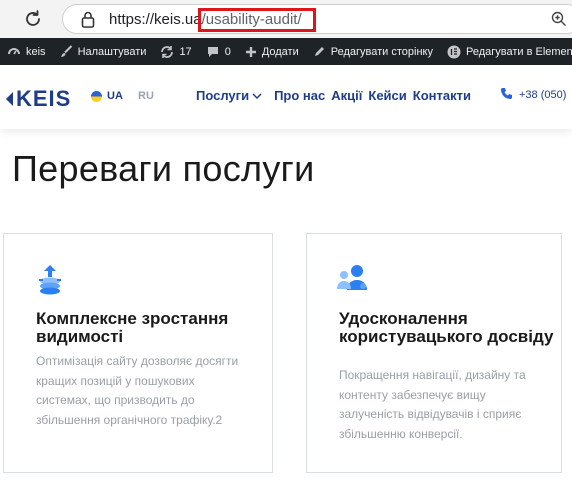 The height and width of the screenshot is (486, 572). I want to click on admin-edit-page-link: Редагувати сторінку, so click(373, 51).